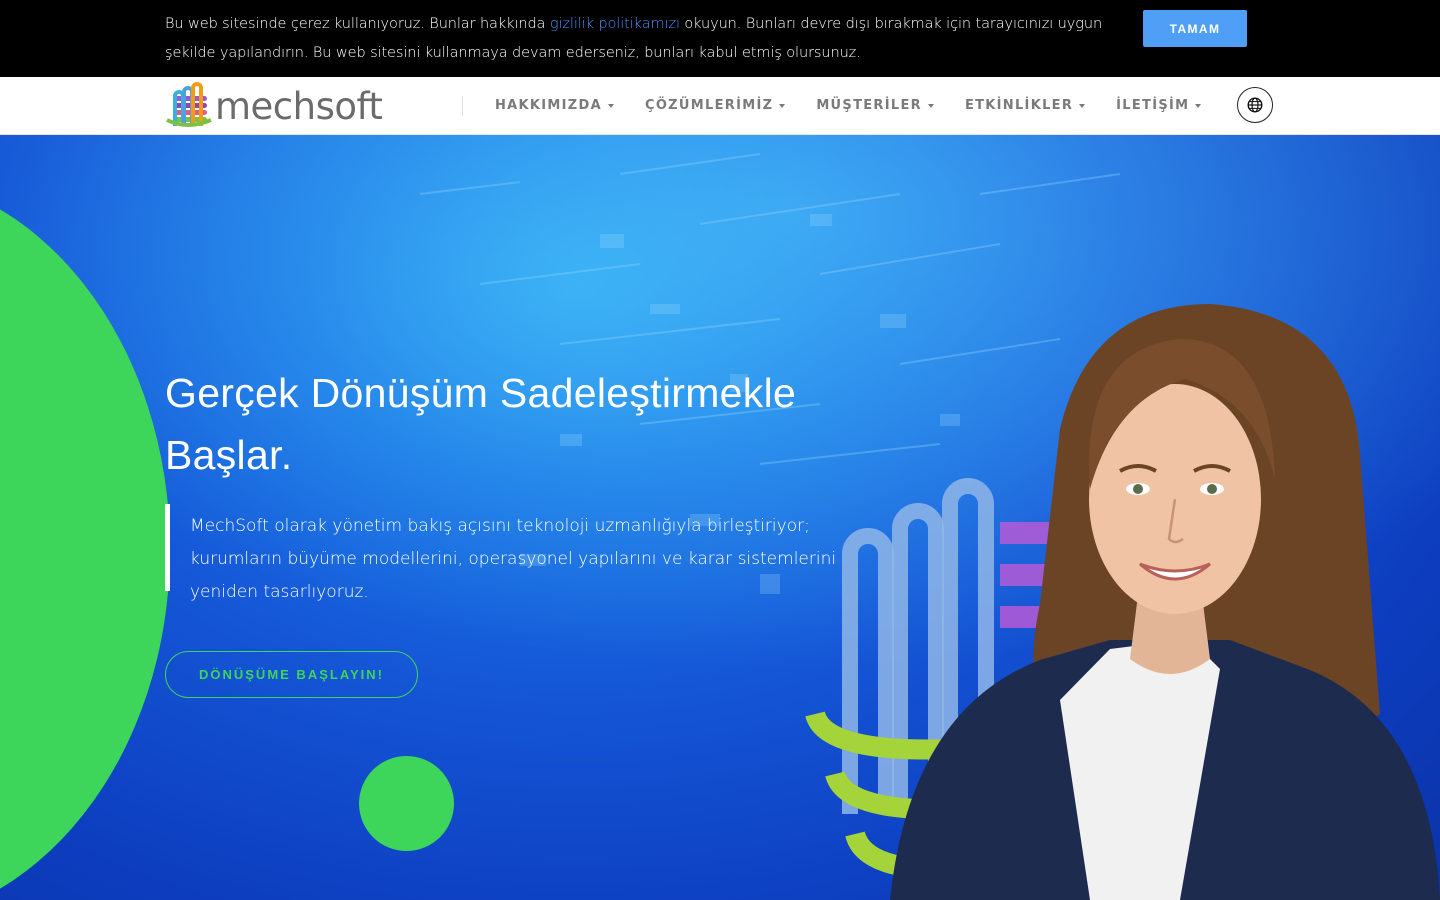 This screenshot has width=1440, height=900. I want to click on nav-item-musteriler: MÜŞTERİLER, so click(875, 105).